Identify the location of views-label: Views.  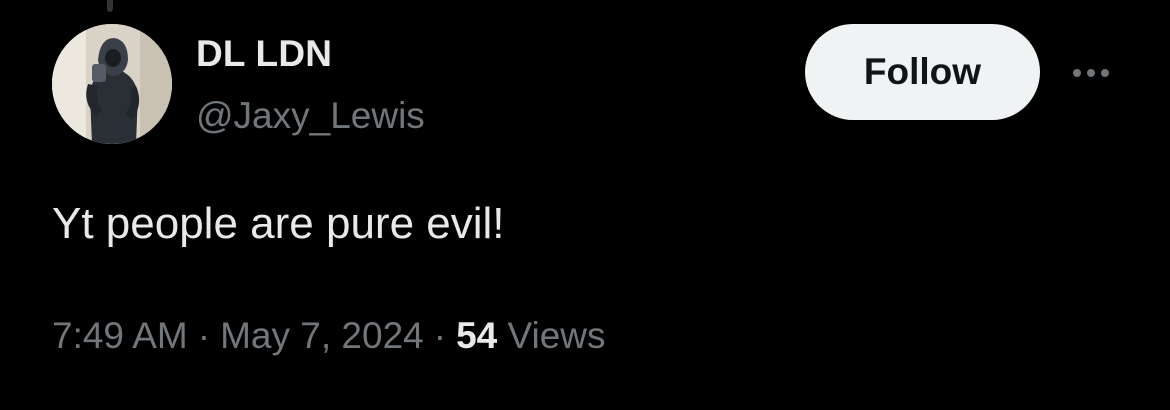
(556, 335).